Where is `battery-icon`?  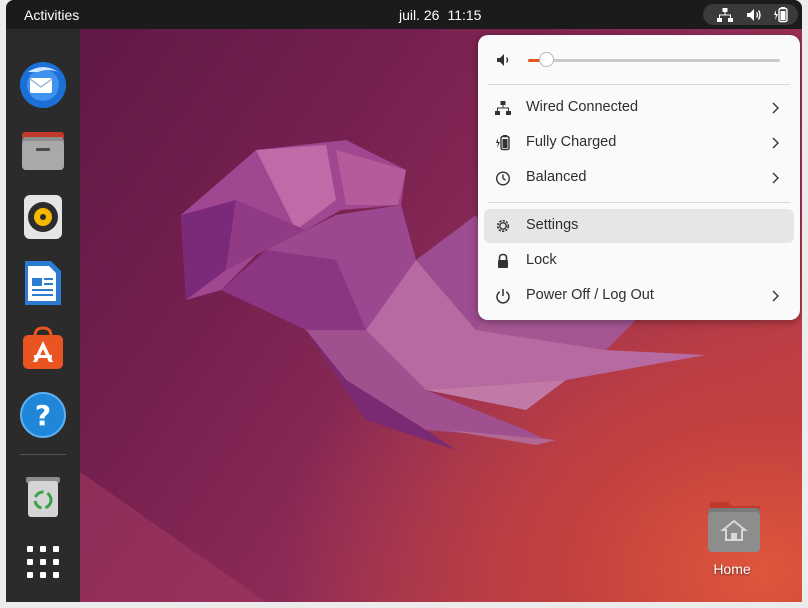 battery-icon is located at coordinates (781, 15).